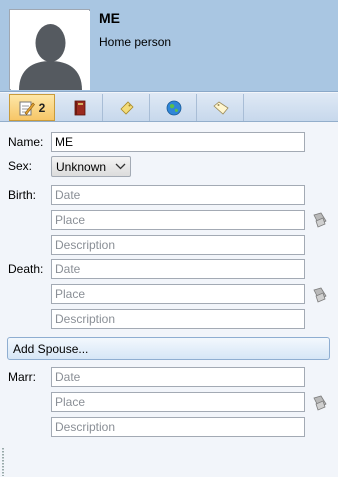 This screenshot has height=477, width=338. I want to click on globe-icon, so click(173, 107).